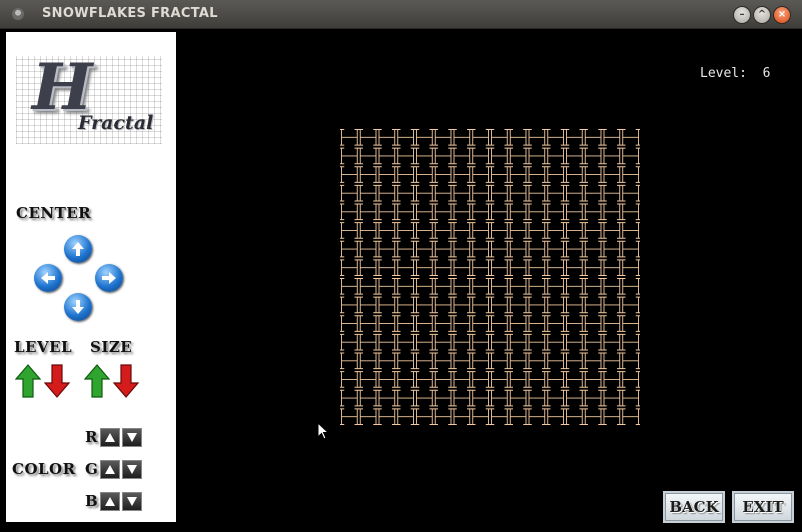  What do you see at coordinates (782, 15) in the screenshot?
I see `close-icon: ×` at bounding box center [782, 15].